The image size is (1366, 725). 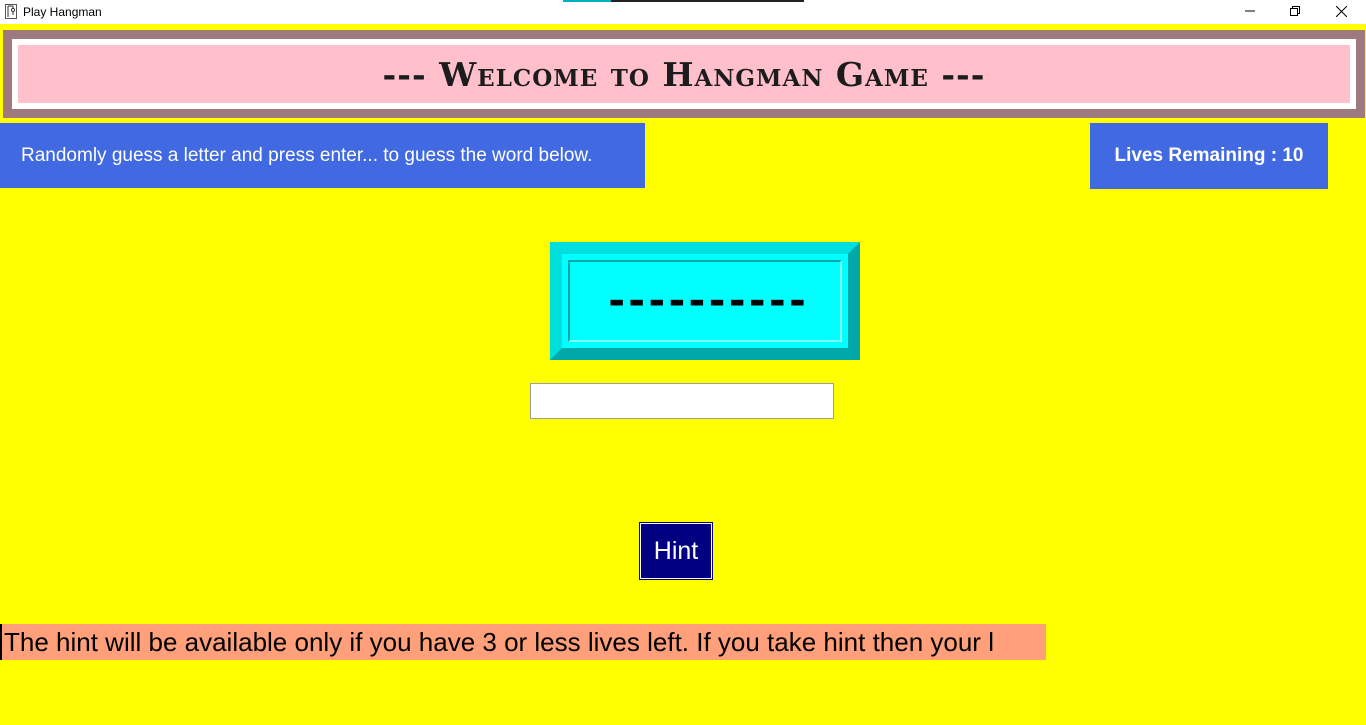 What do you see at coordinates (62, 12) in the screenshot?
I see `window-title: Play Hangman` at bounding box center [62, 12].